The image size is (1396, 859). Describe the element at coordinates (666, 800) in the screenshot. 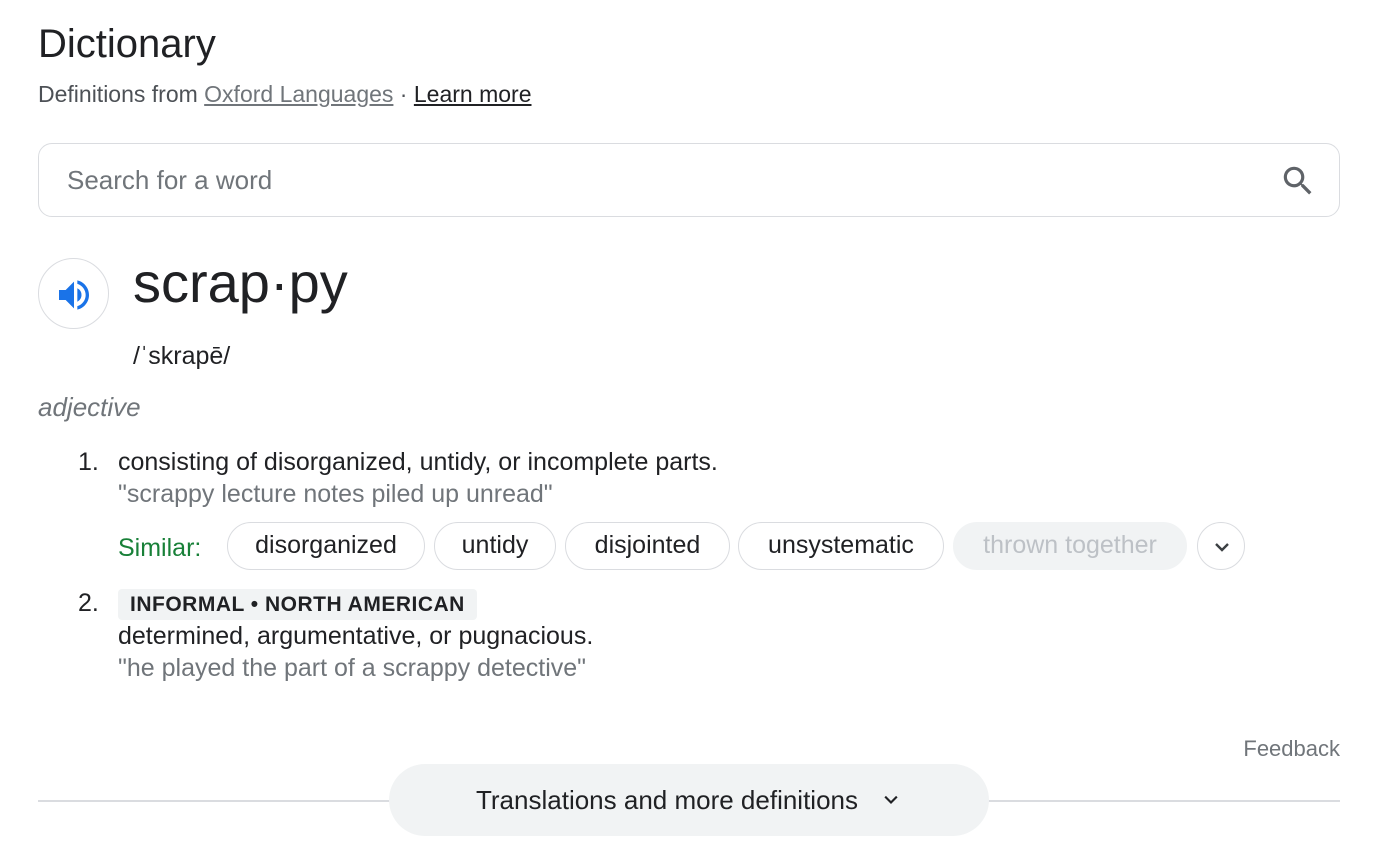

I see `more-definitions-label: Translations and more definitions` at that location.